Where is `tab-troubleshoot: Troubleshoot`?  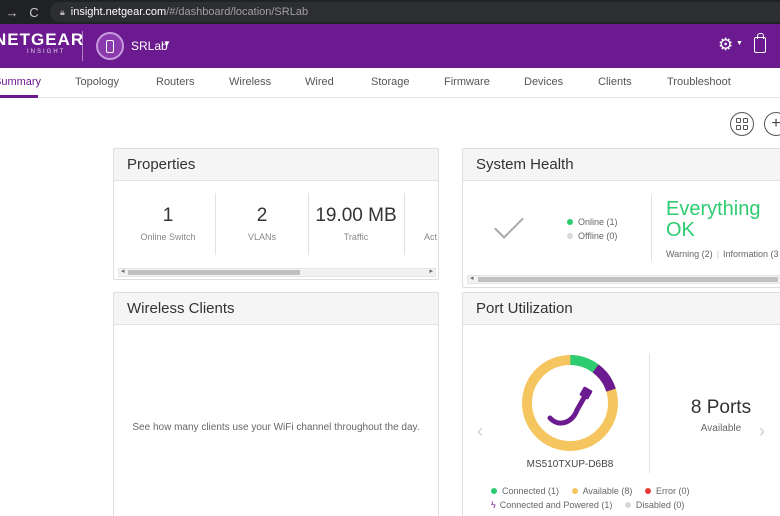
tab-troubleshoot: Troubleshoot is located at coordinates (699, 82).